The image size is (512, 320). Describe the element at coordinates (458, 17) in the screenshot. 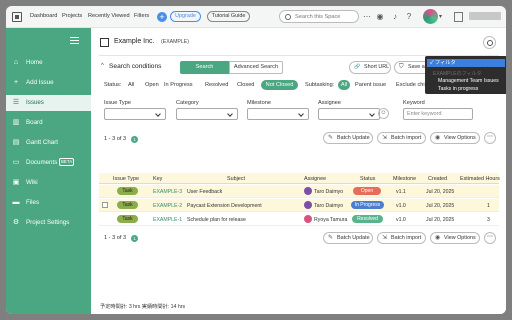

I see `space-icon` at that location.